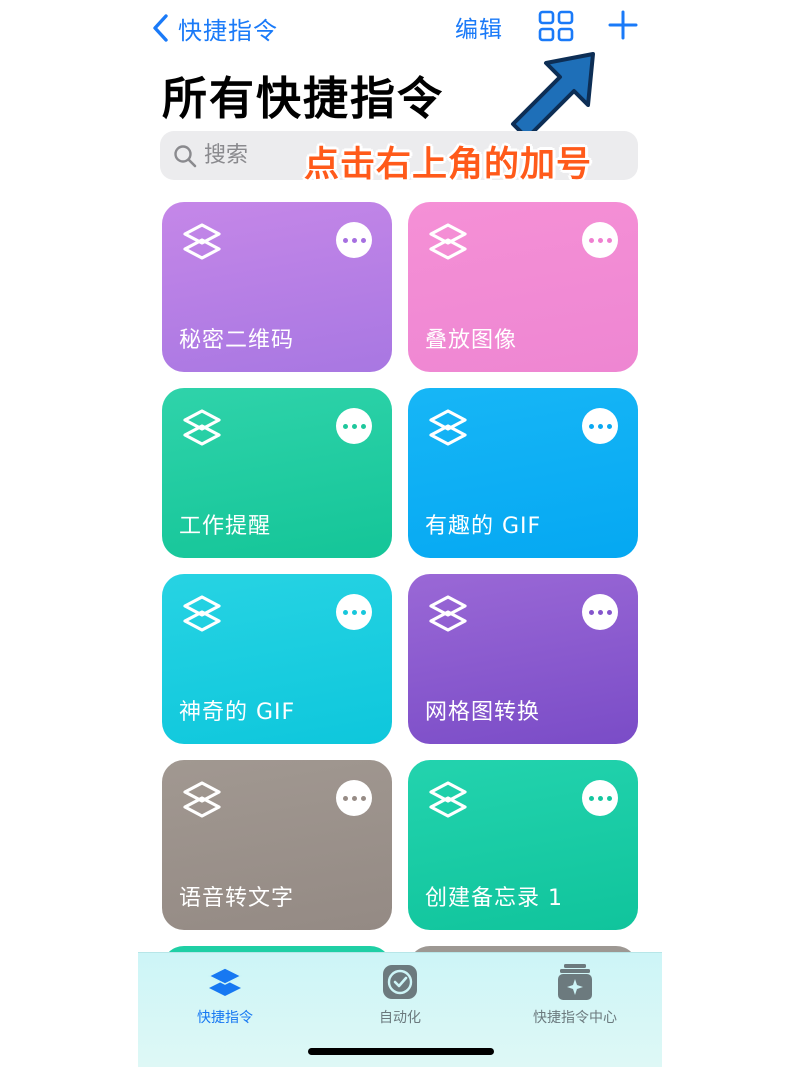 This screenshot has width=800, height=1067. I want to click on tab-shortcuts: 快捷指令, so click(225, 995).